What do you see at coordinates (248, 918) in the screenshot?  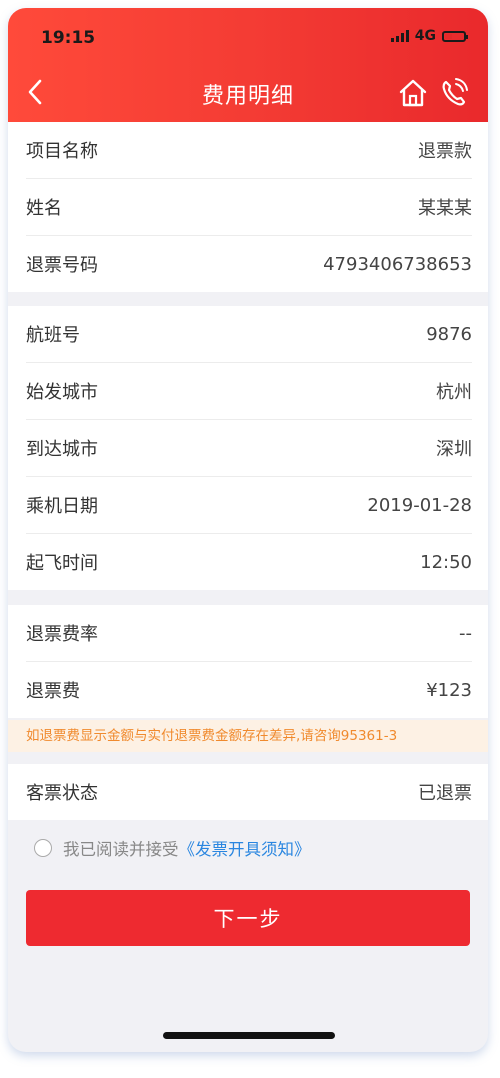 I see `next-button: 下一步` at bounding box center [248, 918].